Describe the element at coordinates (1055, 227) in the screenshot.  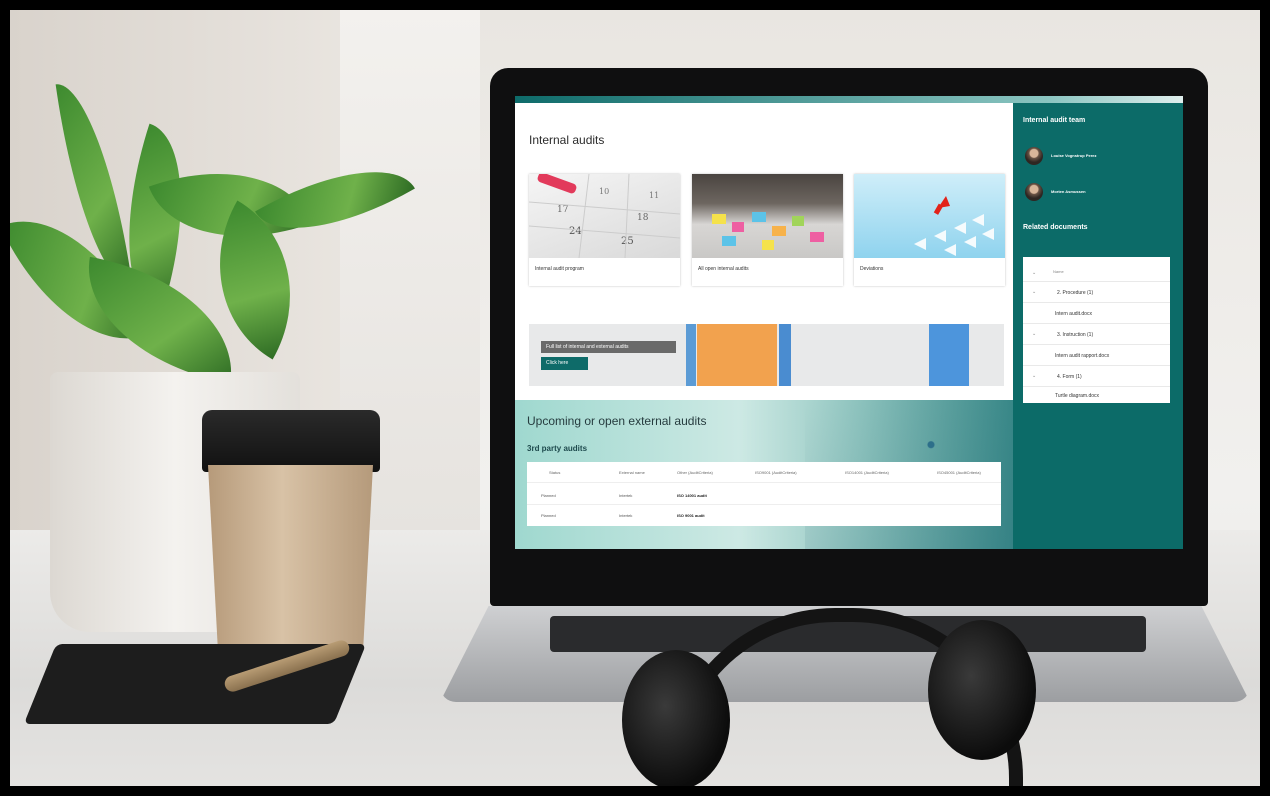
I see `documents-heading: Related documents` at that location.